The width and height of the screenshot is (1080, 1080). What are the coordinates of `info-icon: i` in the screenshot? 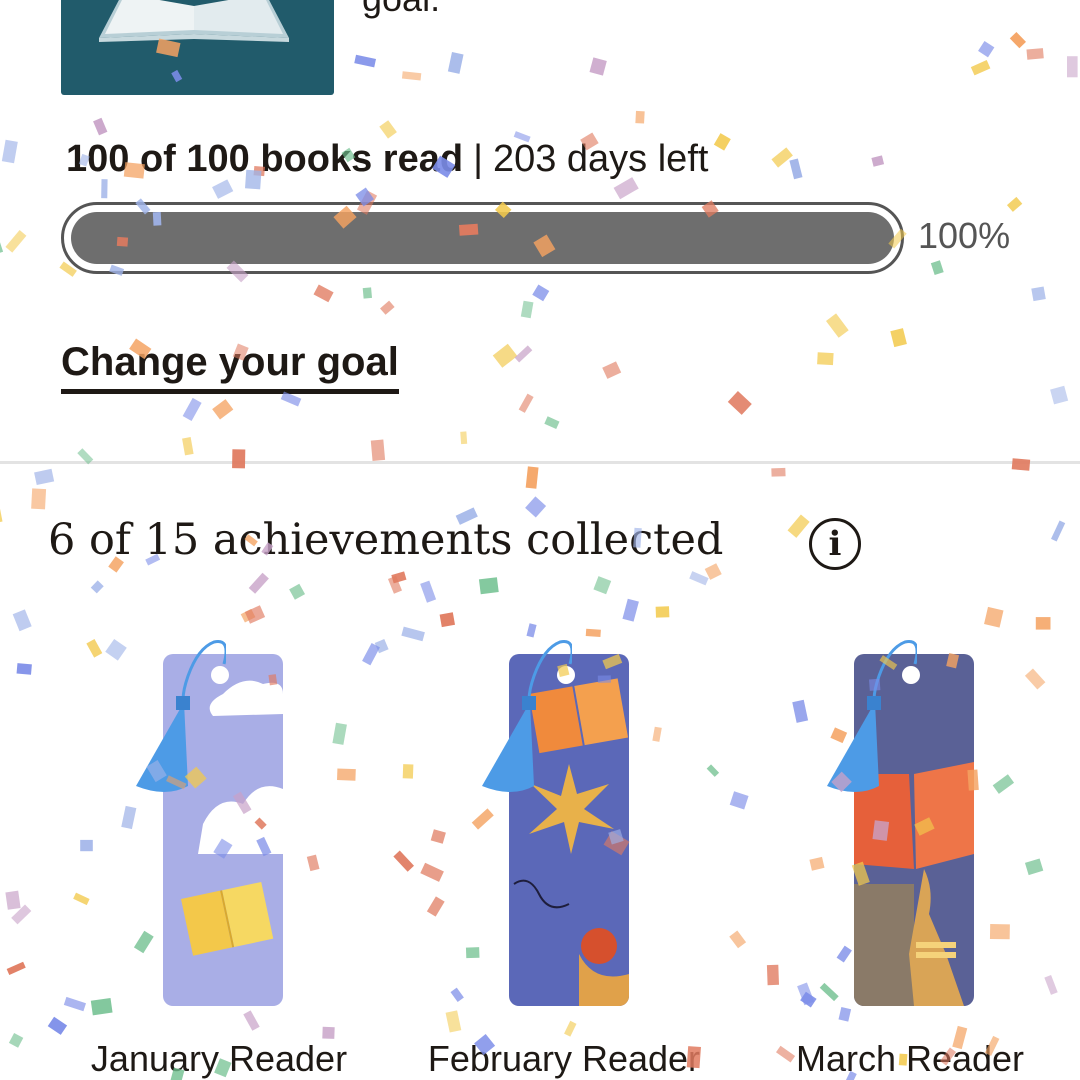 It's located at (835, 544).